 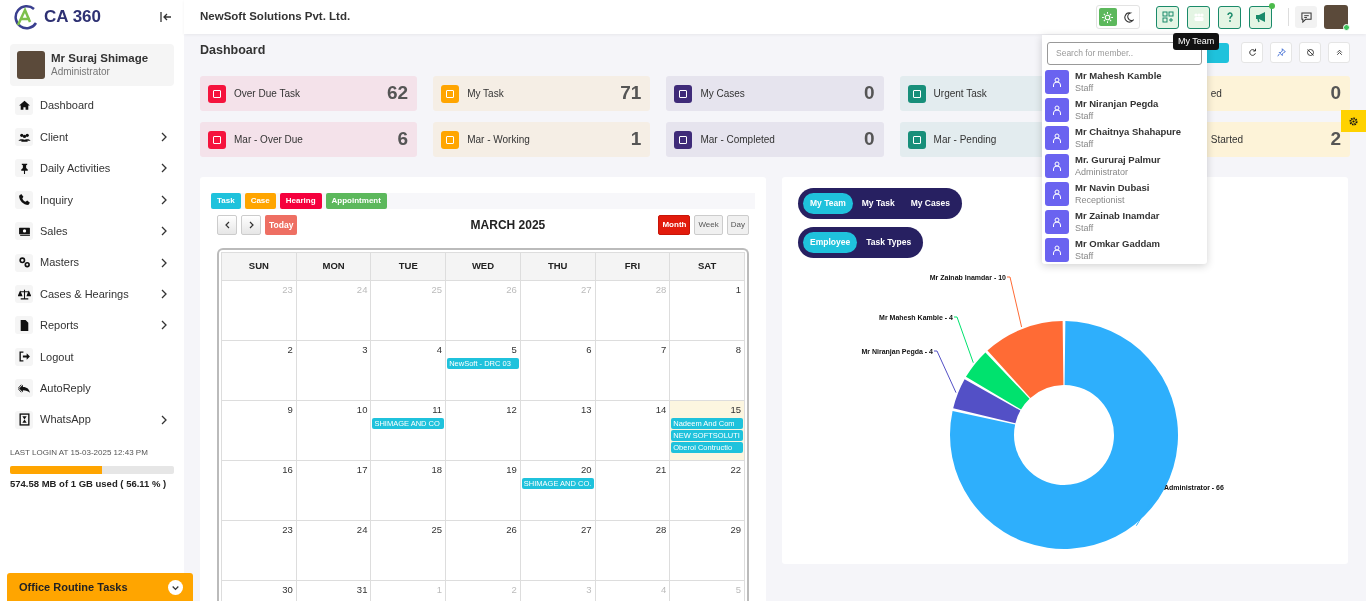 What do you see at coordinates (514, 350) in the screenshot?
I see `day-number: 5` at bounding box center [514, 350].